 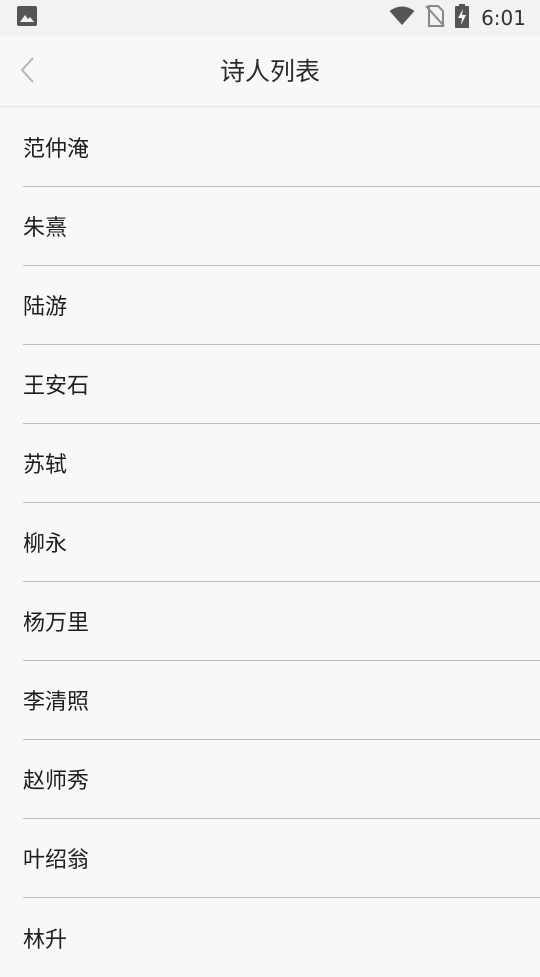 I want to click on list-item: 林升, so click(x=281, y=937).